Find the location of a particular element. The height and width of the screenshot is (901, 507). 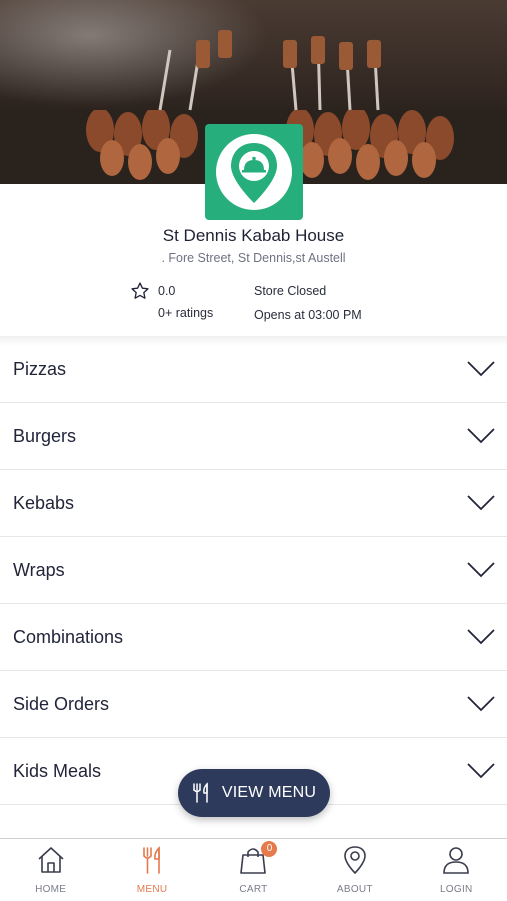

store-status: Store Closed is located at coordinates (290, 291).